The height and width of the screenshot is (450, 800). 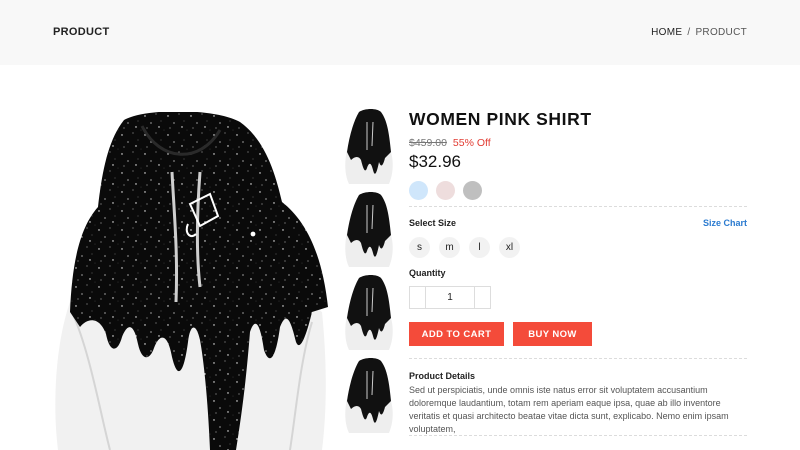 What do you see at coordinates (509, 247) in the screenshot?
I see `size-option-xl: xl` at bounding box center [509, 247].